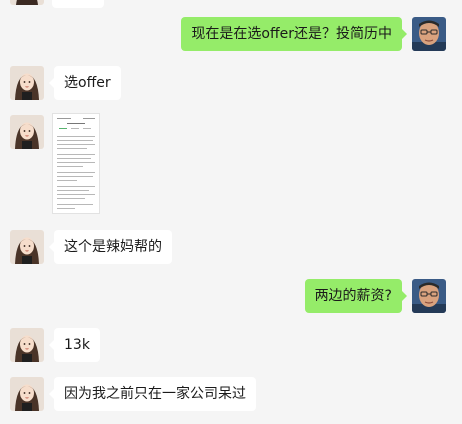 The image size is (462, 424). I want to click on message-bubble: 现在是在选offer还是？投简历中, so click(294, 34).